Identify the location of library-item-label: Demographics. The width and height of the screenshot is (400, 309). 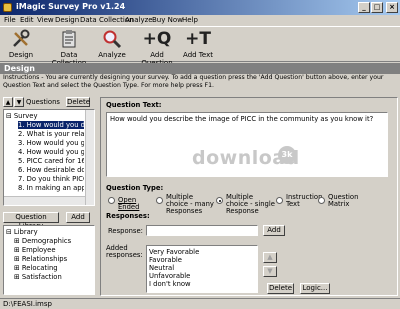
(46, 241).